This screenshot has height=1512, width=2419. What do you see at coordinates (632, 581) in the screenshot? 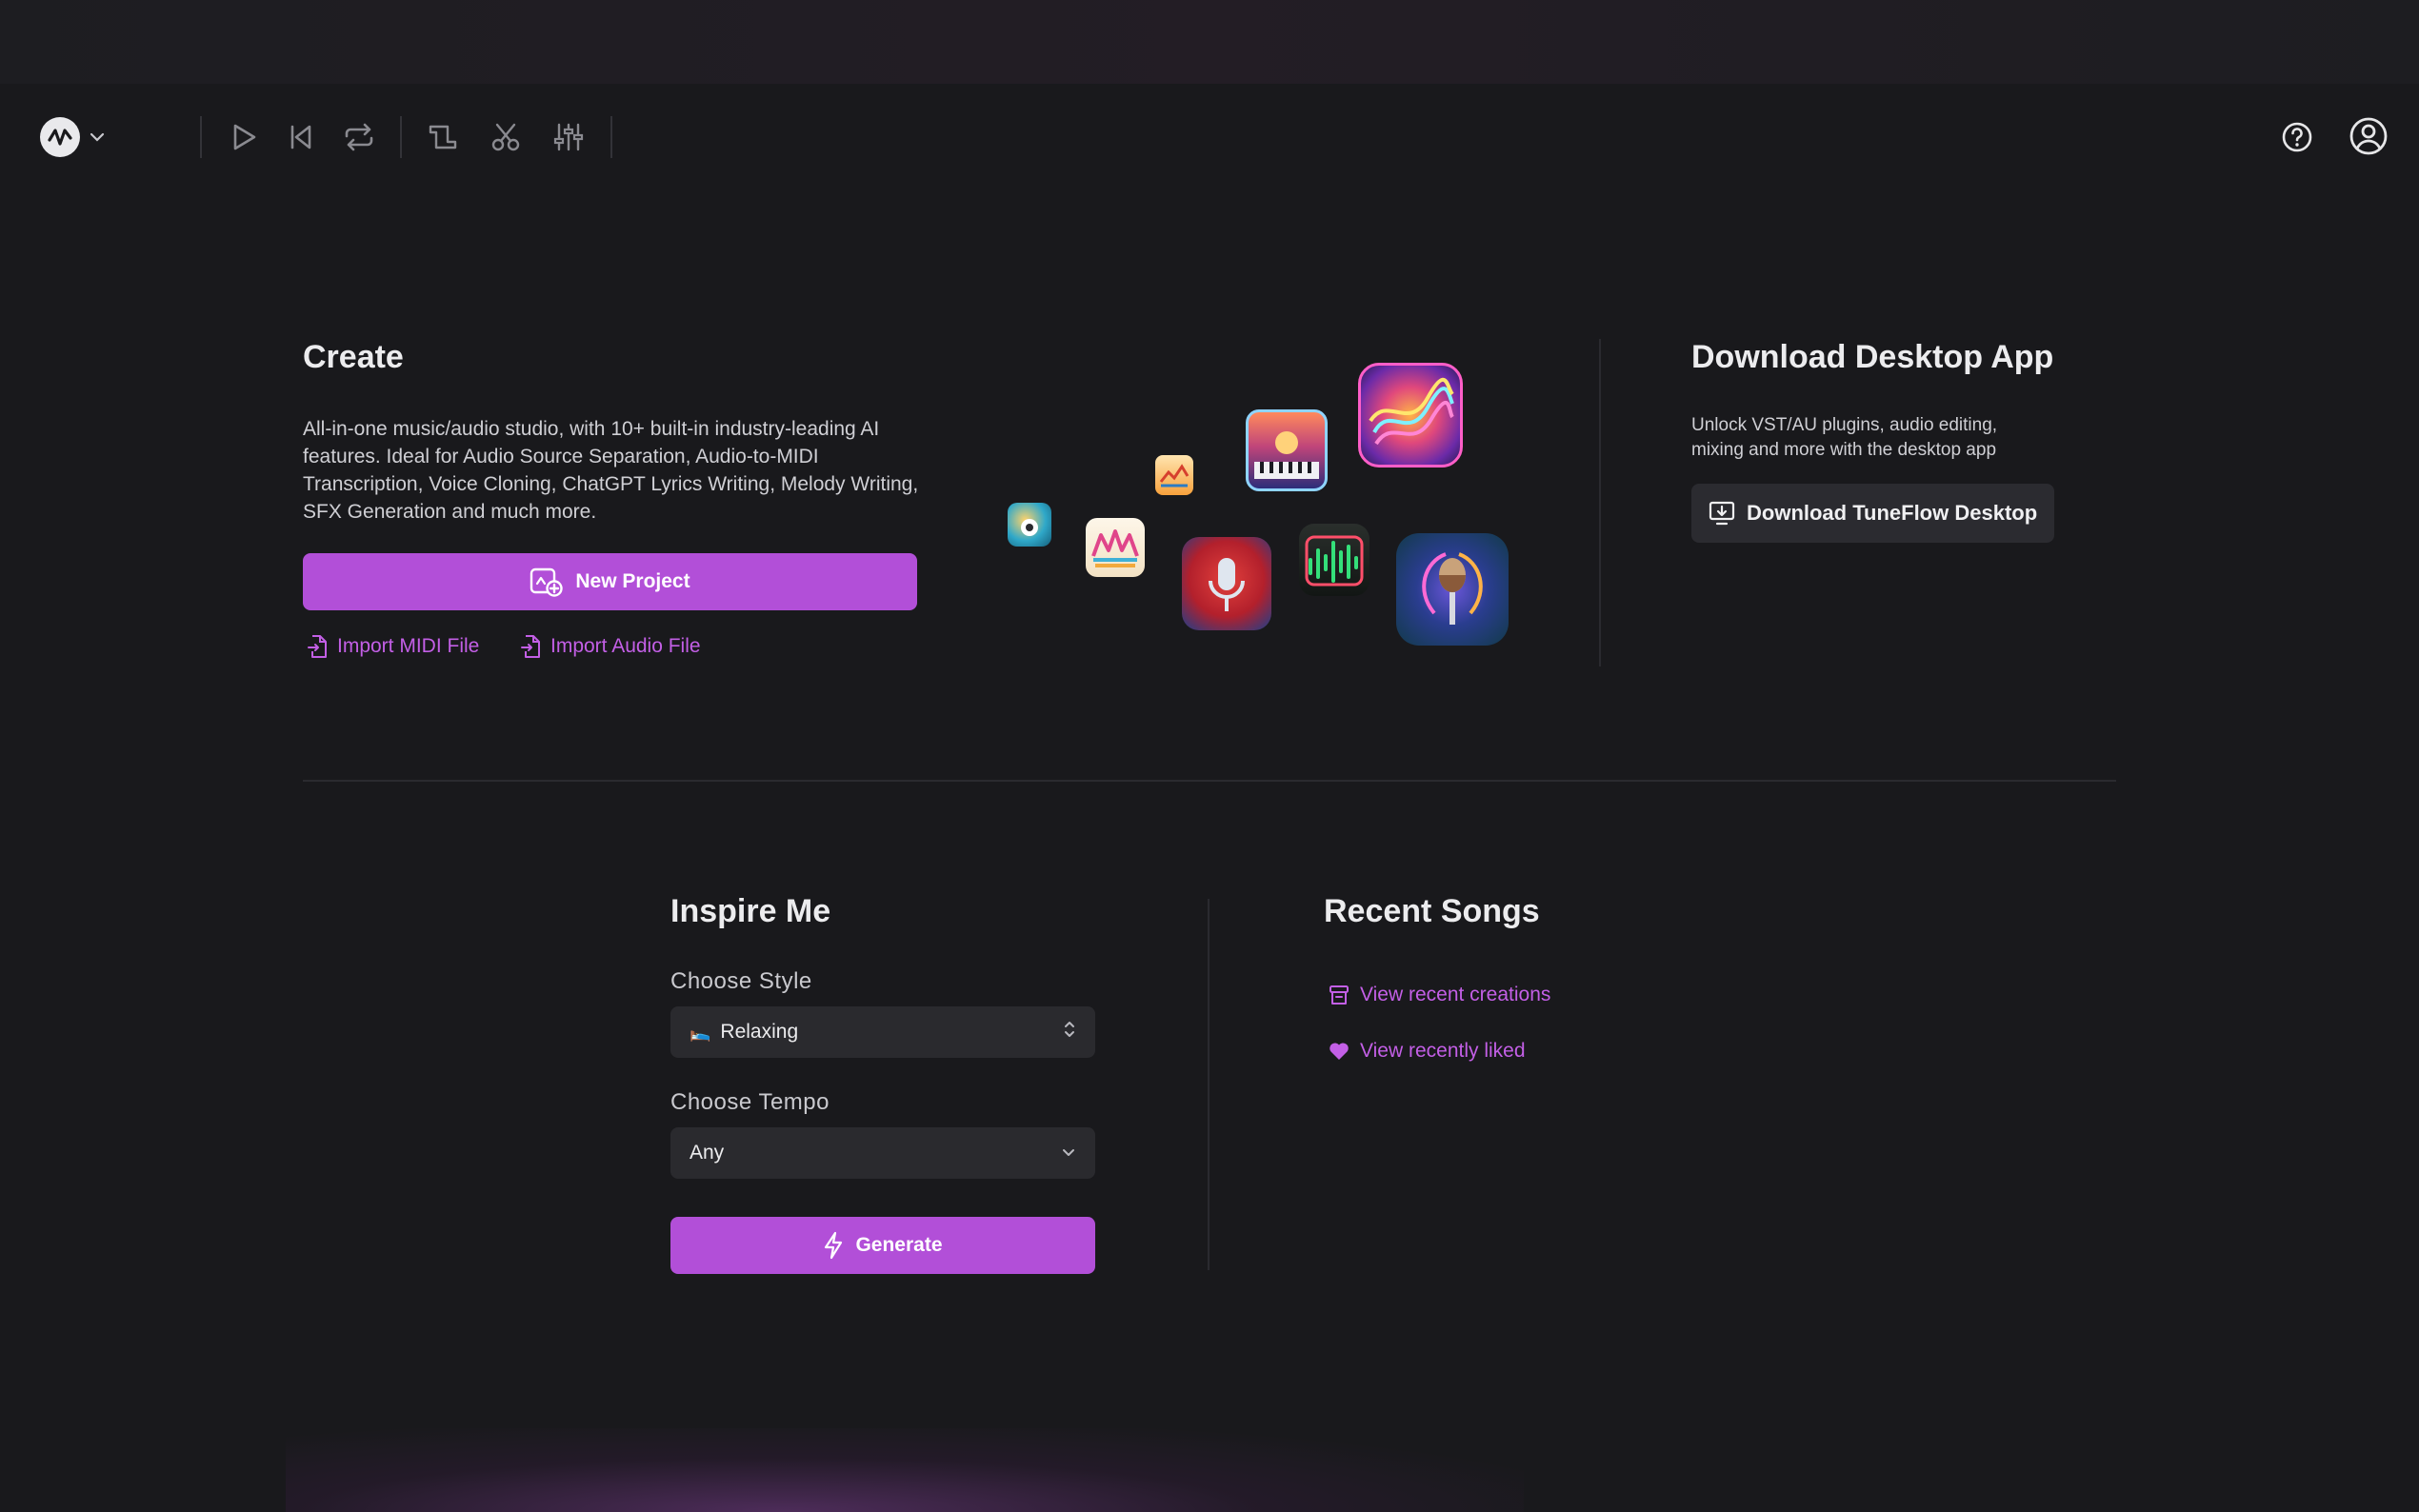
I see `new-project-label: New Project` at bounding box center [632, 581].